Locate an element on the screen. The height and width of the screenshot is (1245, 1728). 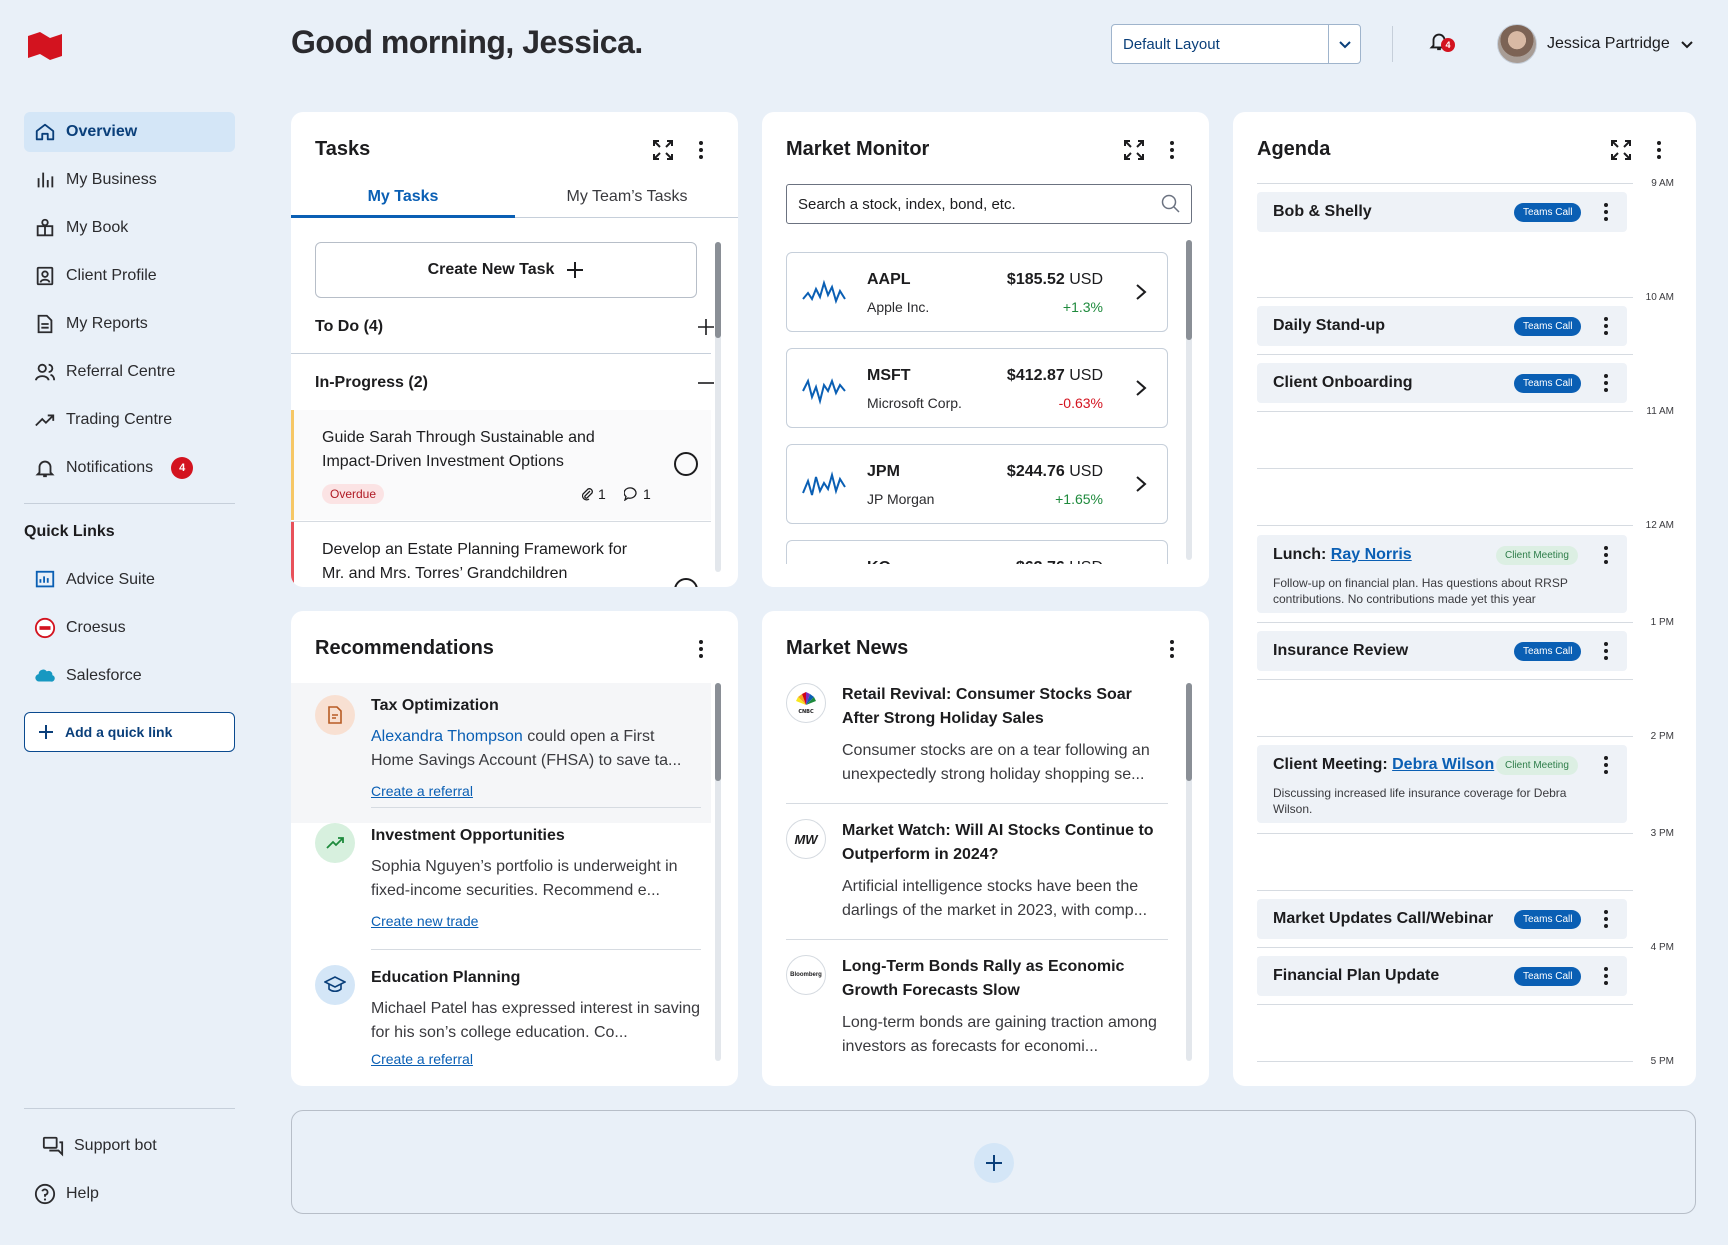
agenda-hour-line is located at coordinates (1445, 183).